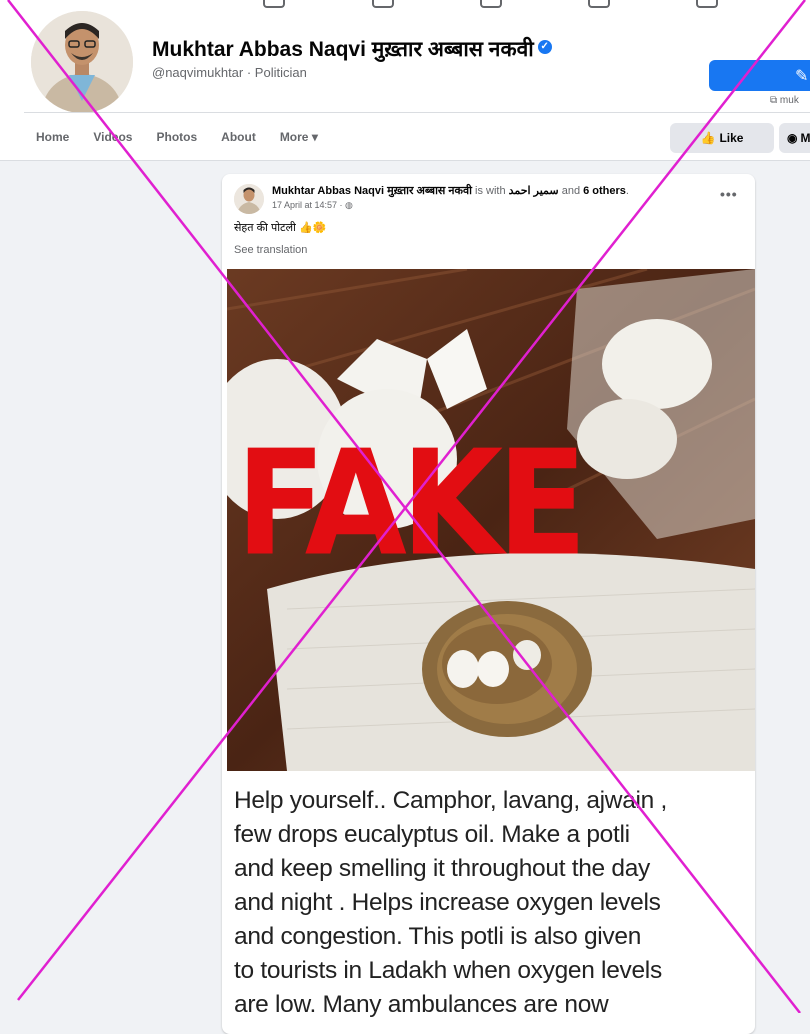  I want to click on like-button-label: Like, so click(731, 138).